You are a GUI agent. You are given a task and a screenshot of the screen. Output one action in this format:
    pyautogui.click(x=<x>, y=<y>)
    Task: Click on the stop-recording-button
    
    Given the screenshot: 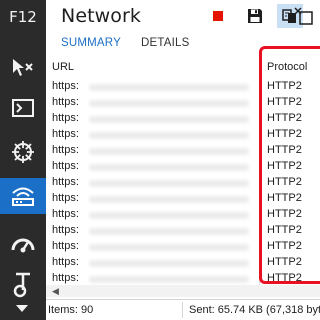 What is the action you would take?
    pyautogui.click(x=218, y=16)
    